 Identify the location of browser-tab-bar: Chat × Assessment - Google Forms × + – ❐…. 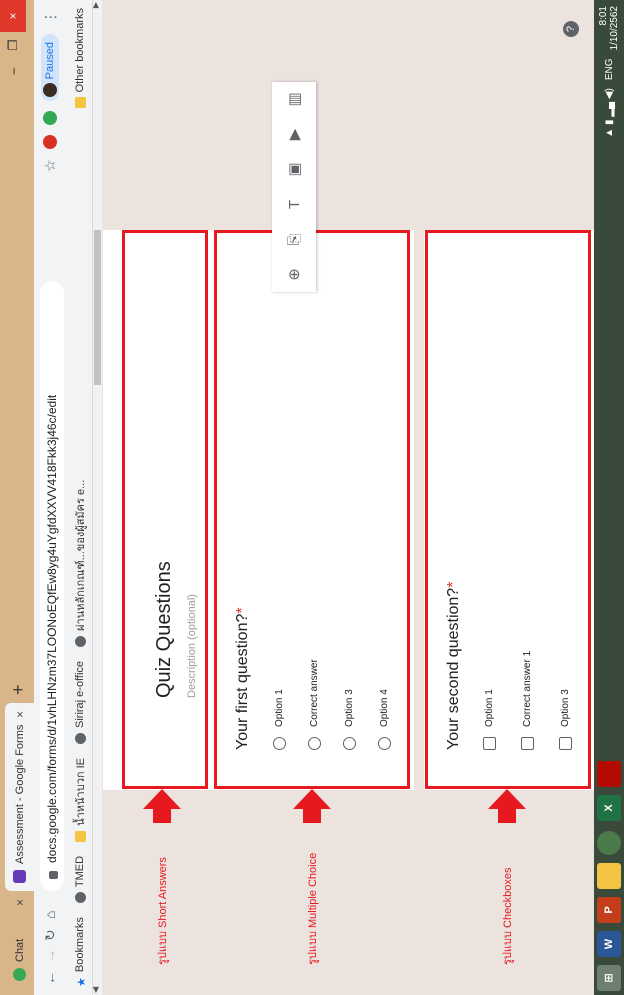
(17, 497).